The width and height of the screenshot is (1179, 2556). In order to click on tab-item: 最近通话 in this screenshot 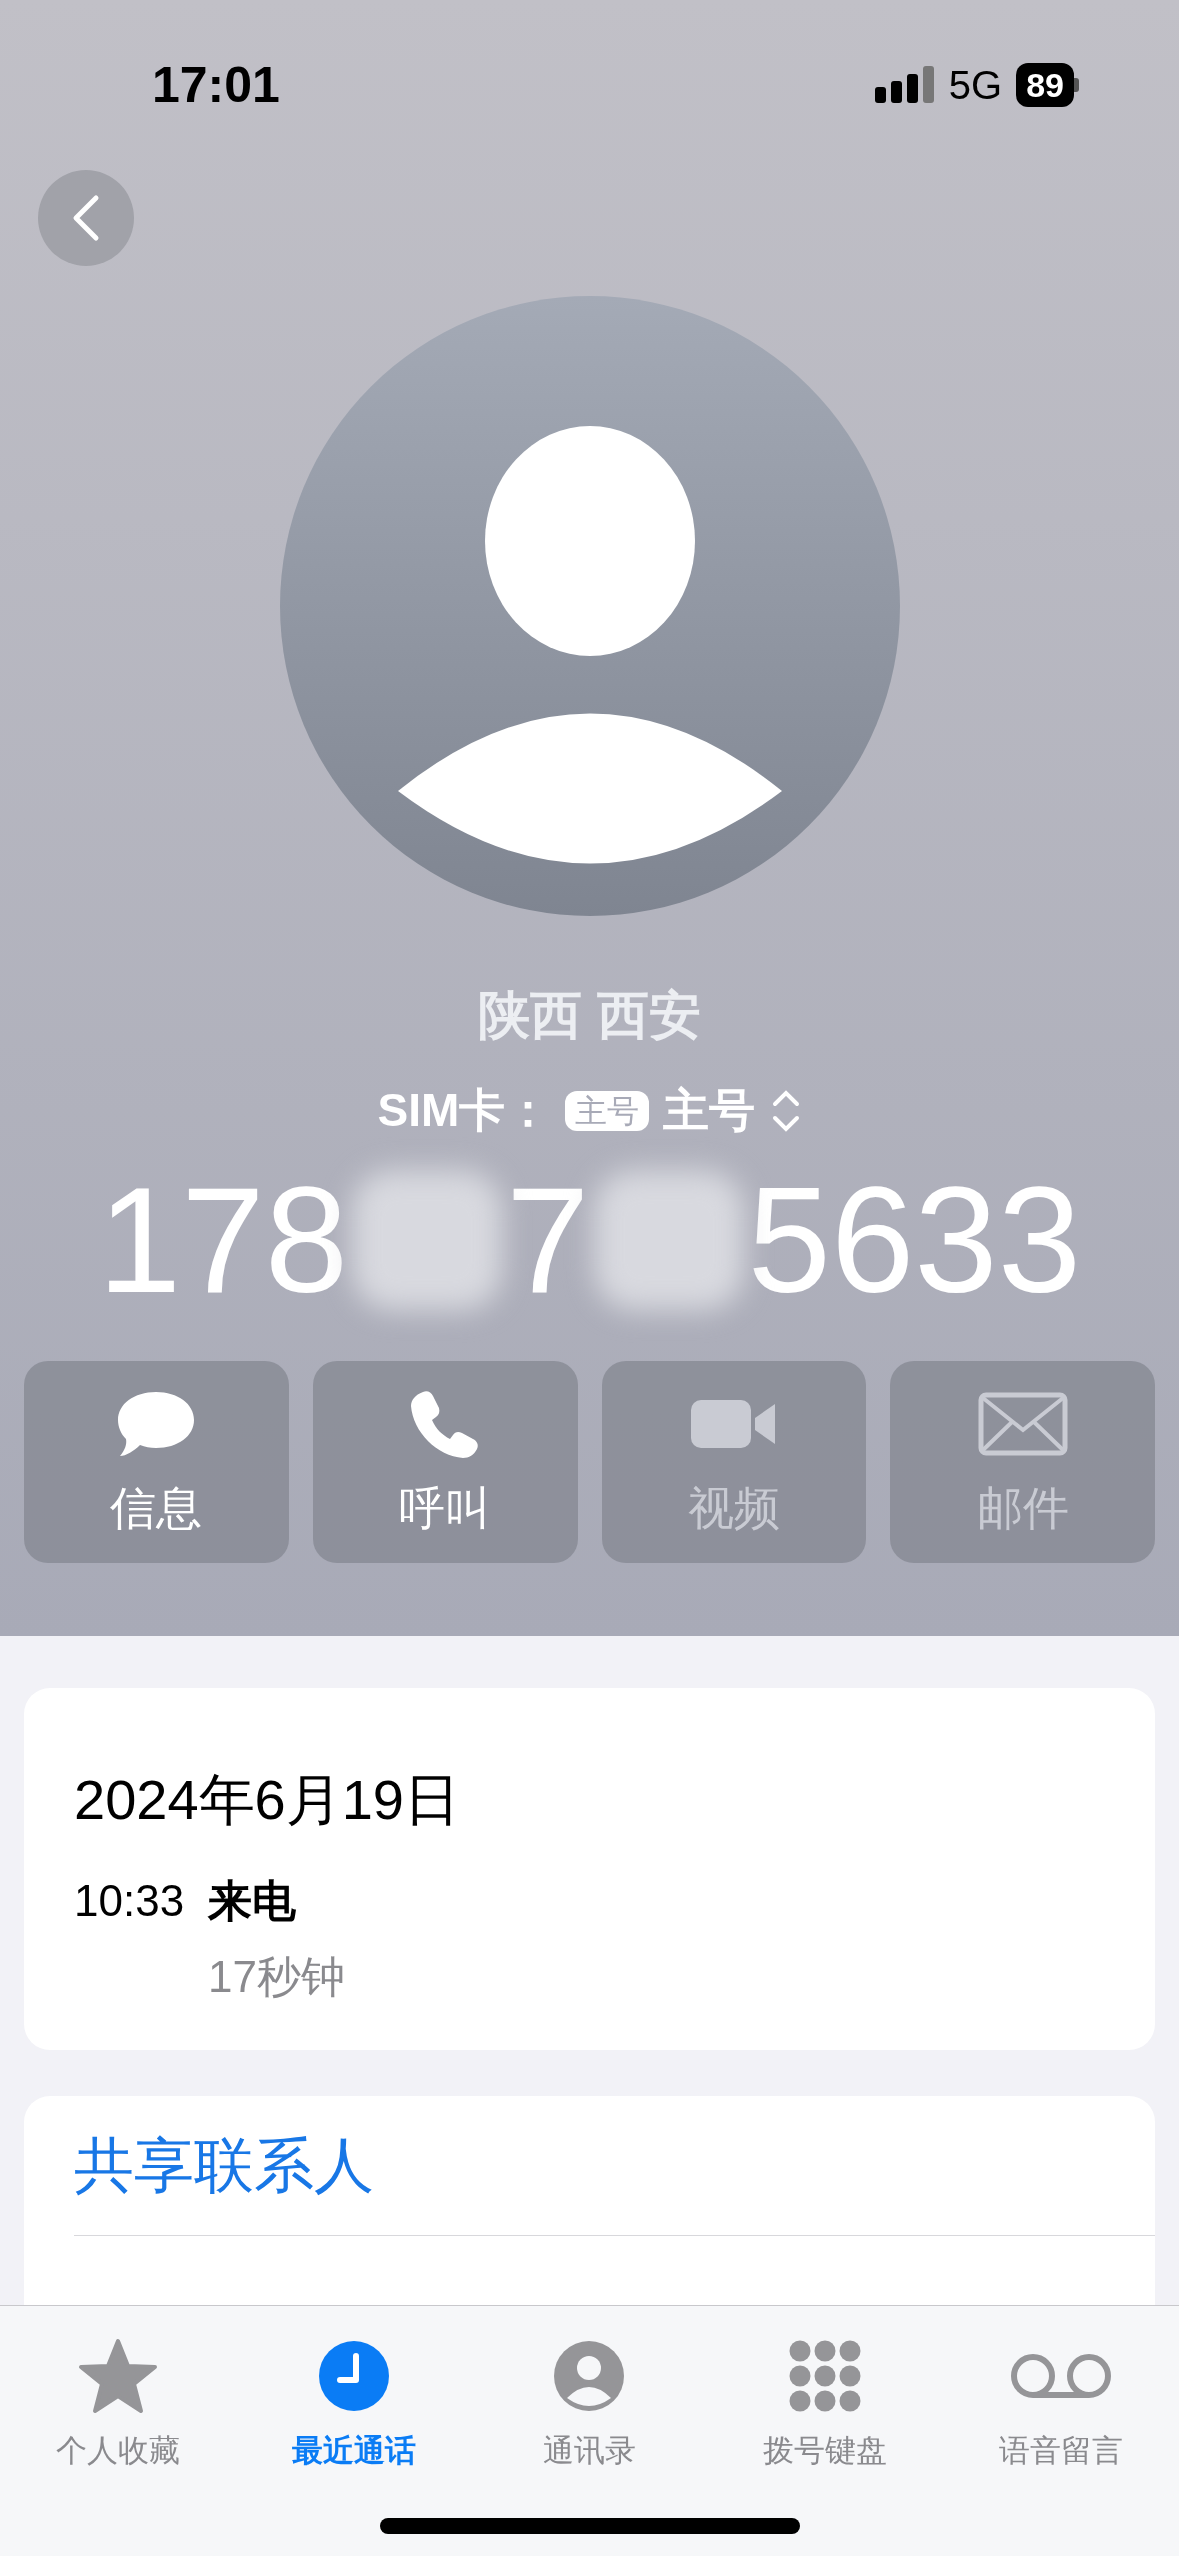, I will do `click(353, 2406)`.